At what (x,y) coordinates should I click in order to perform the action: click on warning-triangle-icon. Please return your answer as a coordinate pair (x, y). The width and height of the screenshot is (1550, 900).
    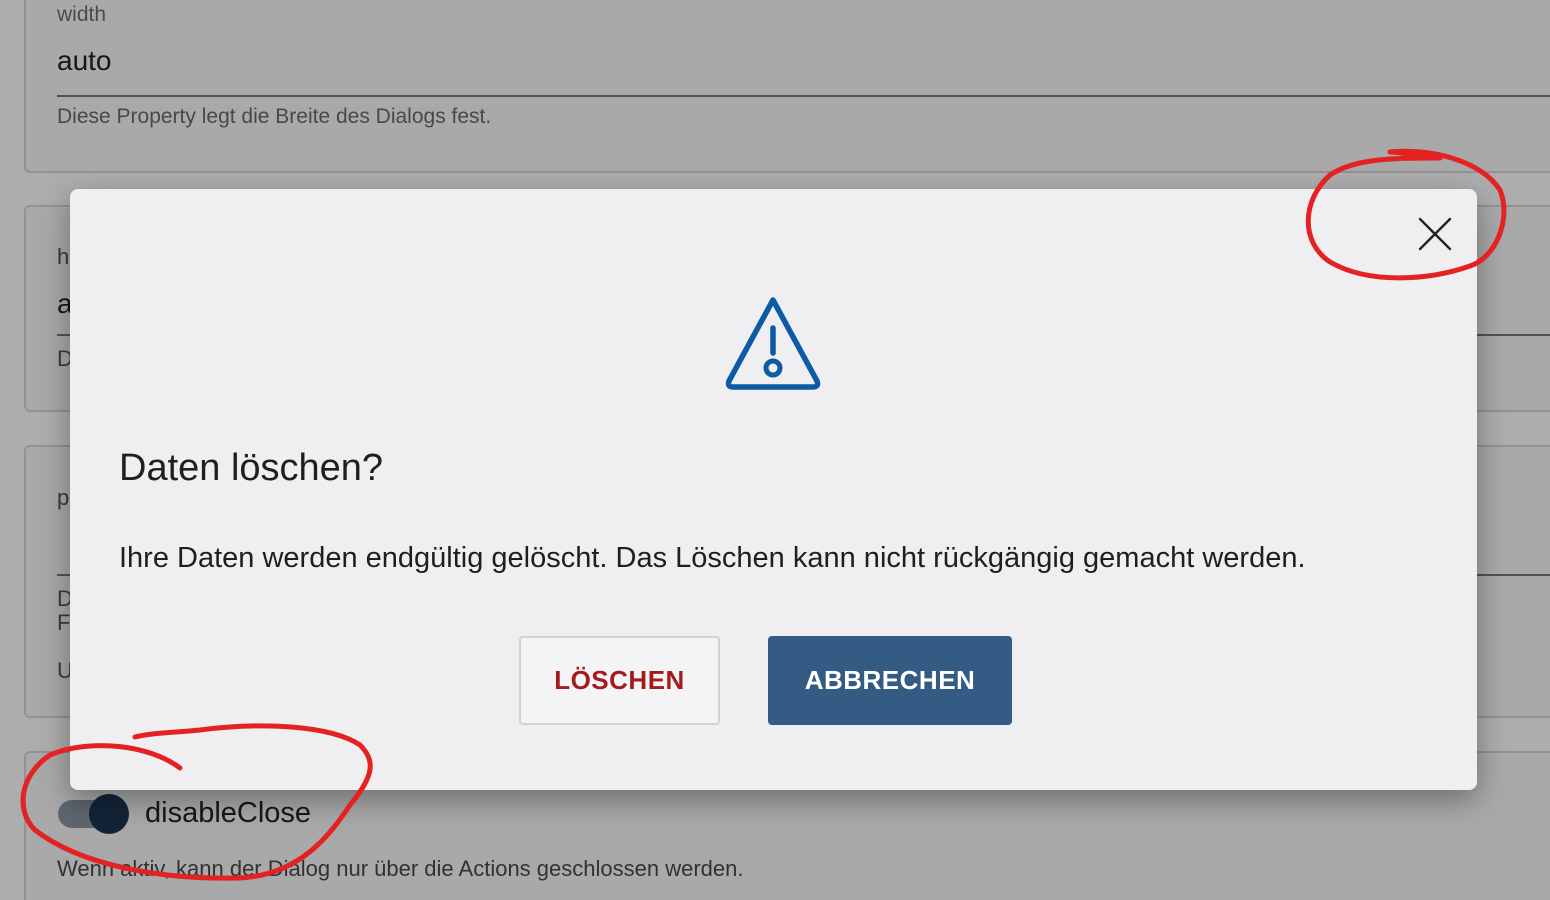
    Looking at the image, I should click on (773, 343).